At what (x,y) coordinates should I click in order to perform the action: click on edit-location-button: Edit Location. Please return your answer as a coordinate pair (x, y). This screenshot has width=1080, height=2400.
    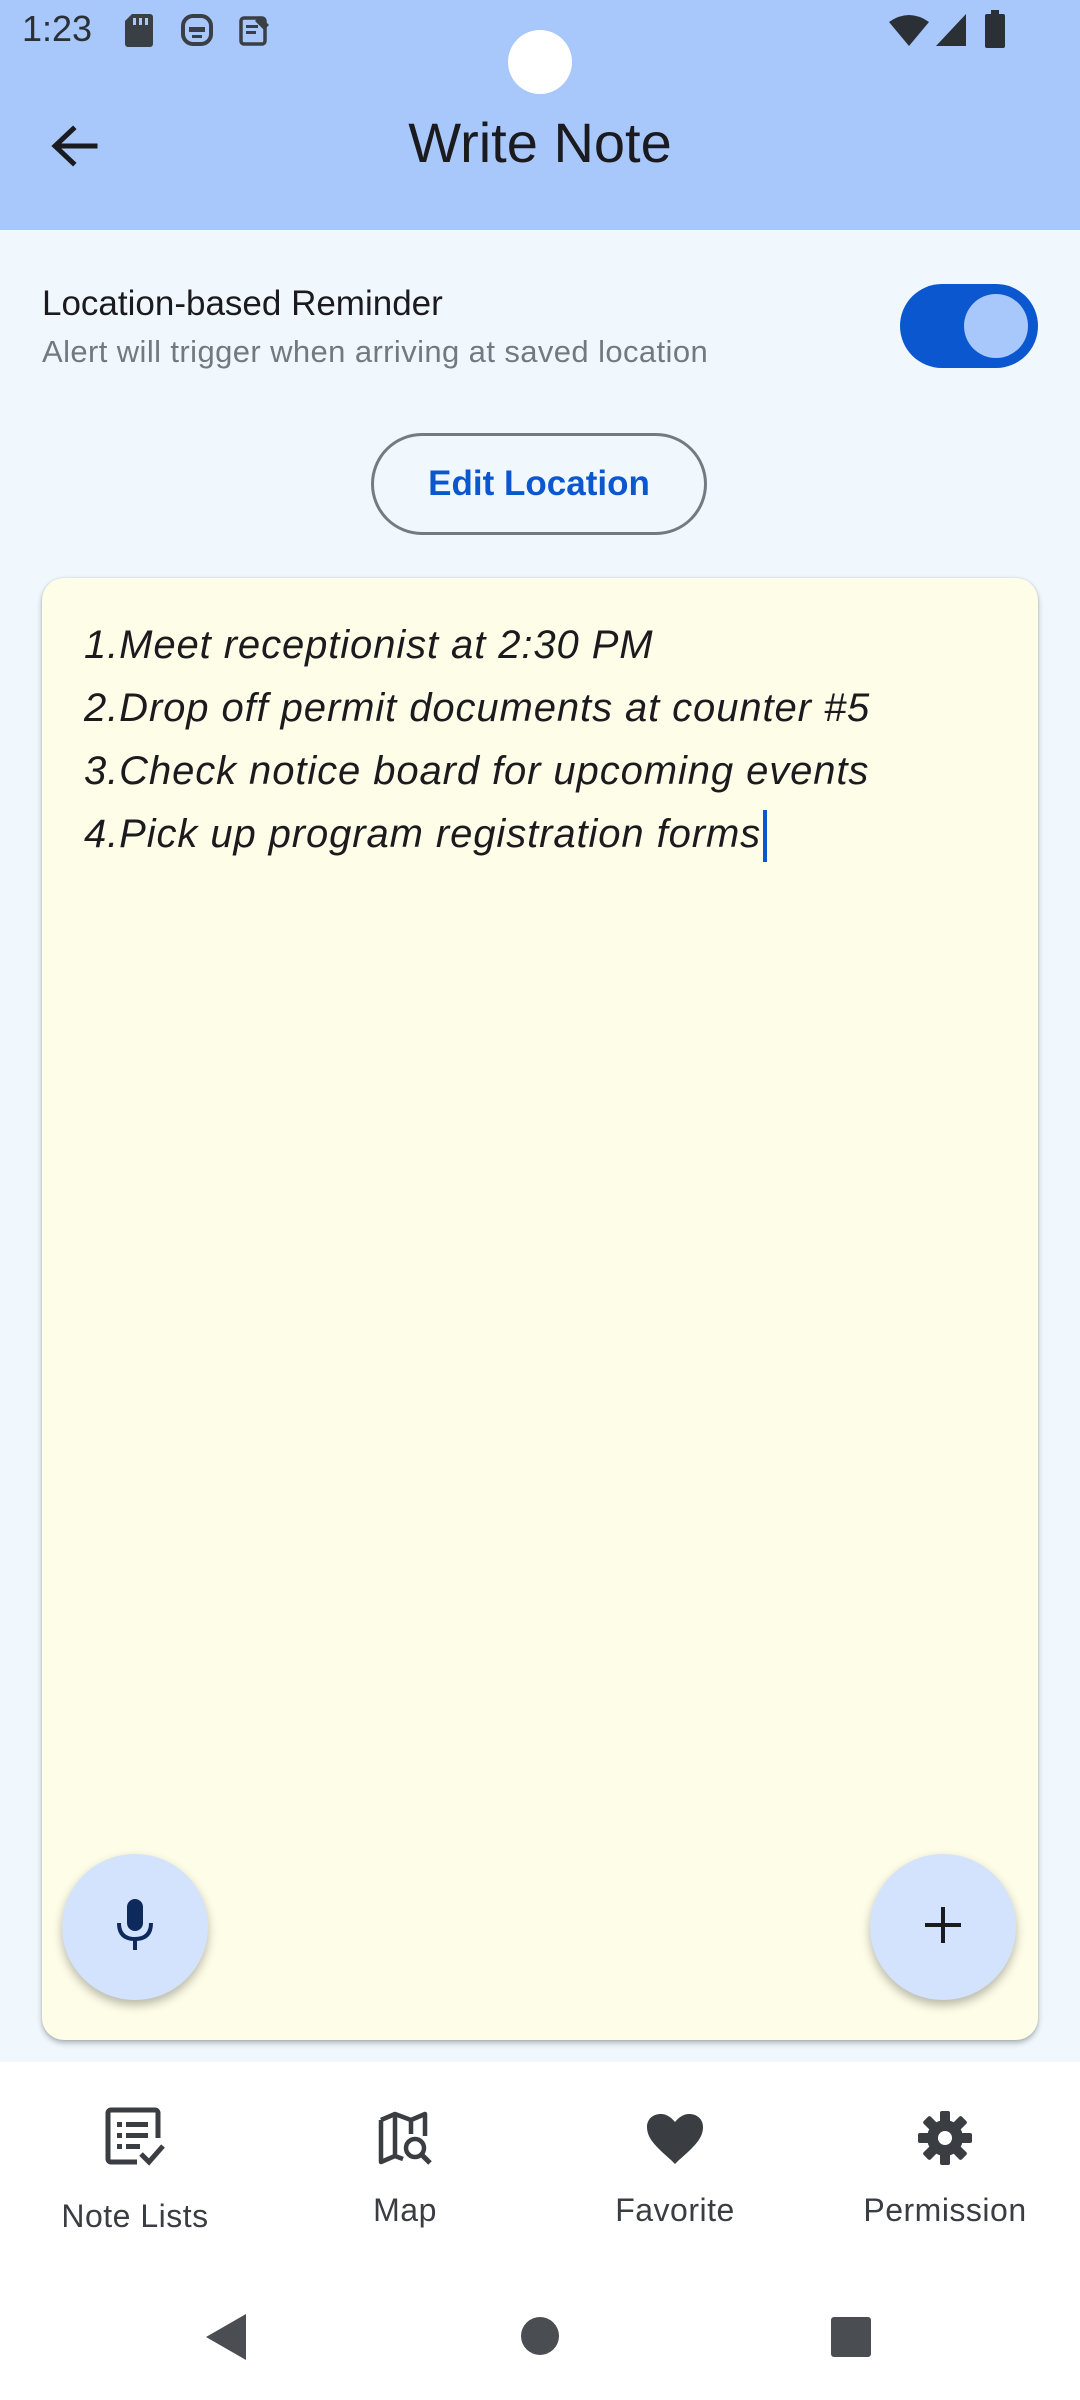
    Looking at the image, I should click on (539, 484).